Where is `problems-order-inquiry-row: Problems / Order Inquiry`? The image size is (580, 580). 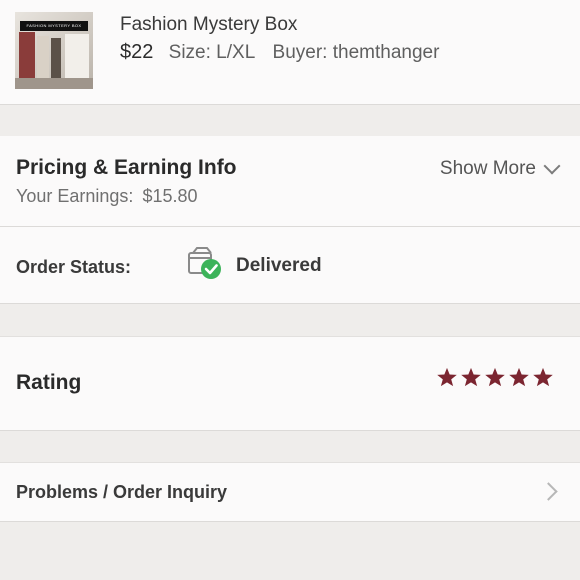 problems-order-inquiry-row: Problems / Order Inquiry is located at coordinates (290, 492).